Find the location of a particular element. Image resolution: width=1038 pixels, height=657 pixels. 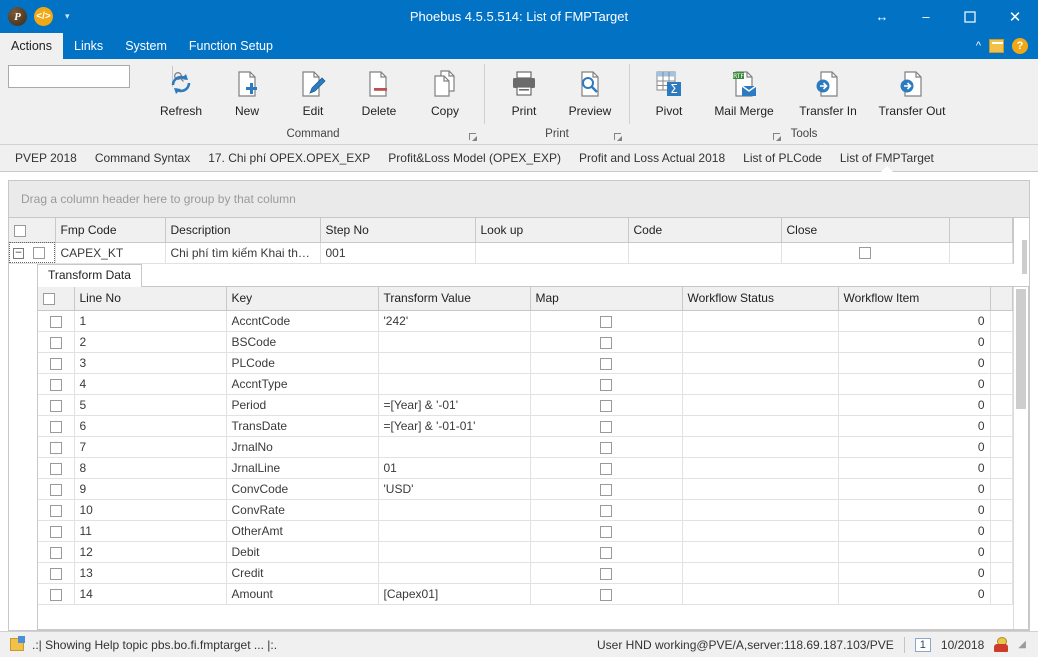

ribbon-collapse-icon: ^ is located at coordinates (978, 46).